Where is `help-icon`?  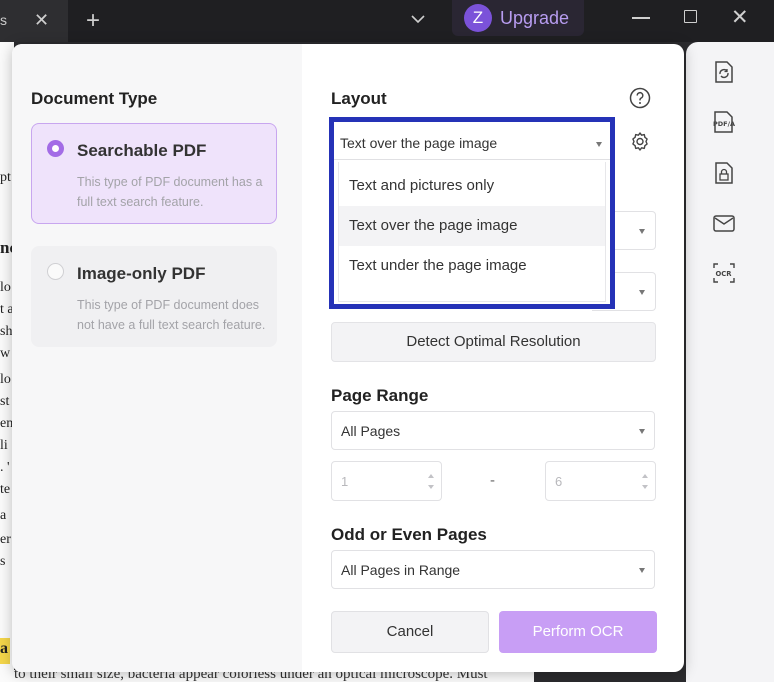
help-icon is located at coordinates (640, 98).